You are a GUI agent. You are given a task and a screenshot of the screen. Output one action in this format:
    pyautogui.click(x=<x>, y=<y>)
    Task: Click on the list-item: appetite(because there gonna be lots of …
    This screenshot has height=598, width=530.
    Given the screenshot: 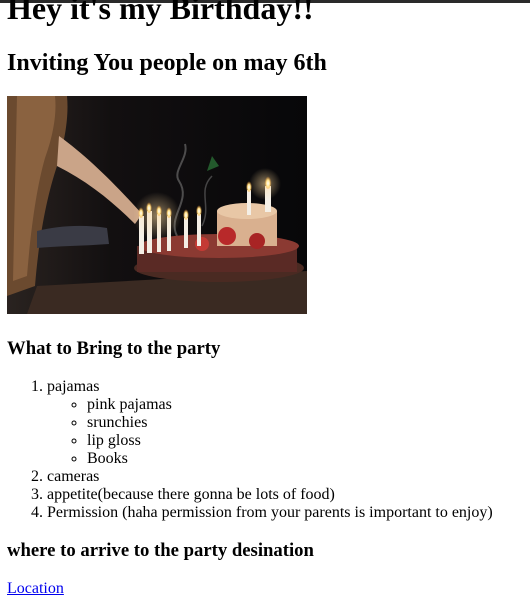 What is the action you would take?
    pyautogui.click(x=270, y=495)
    